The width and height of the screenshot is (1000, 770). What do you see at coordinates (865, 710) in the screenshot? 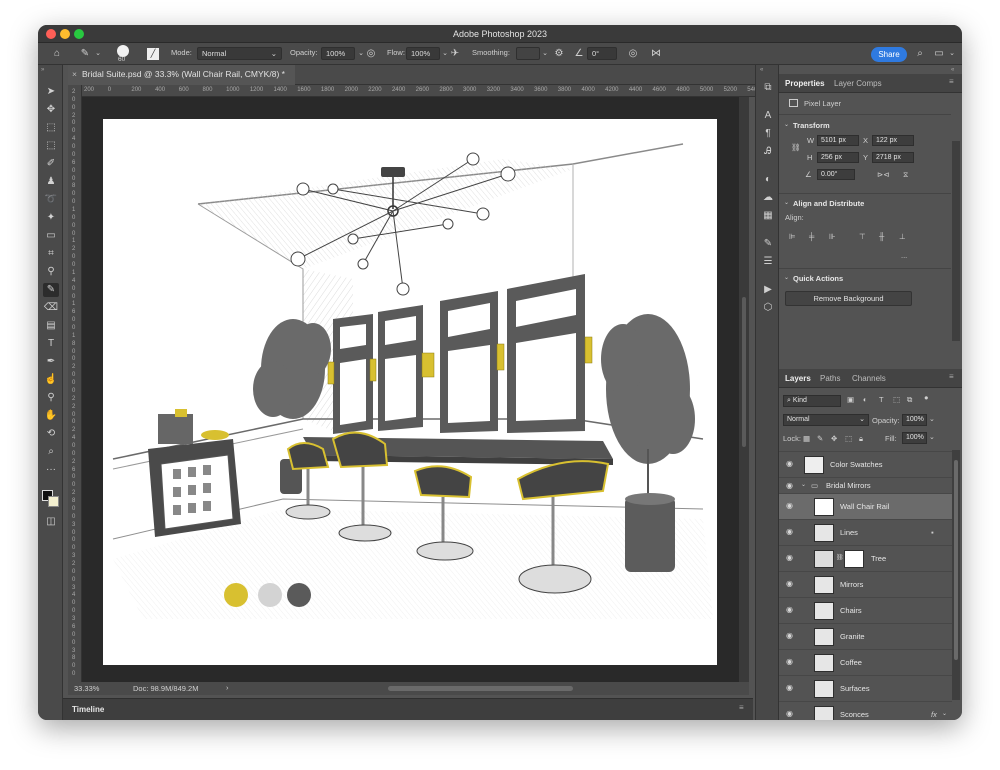
I see `layer-row: ◉ Sconces fx ⌄` at bounding box center [865, 710].